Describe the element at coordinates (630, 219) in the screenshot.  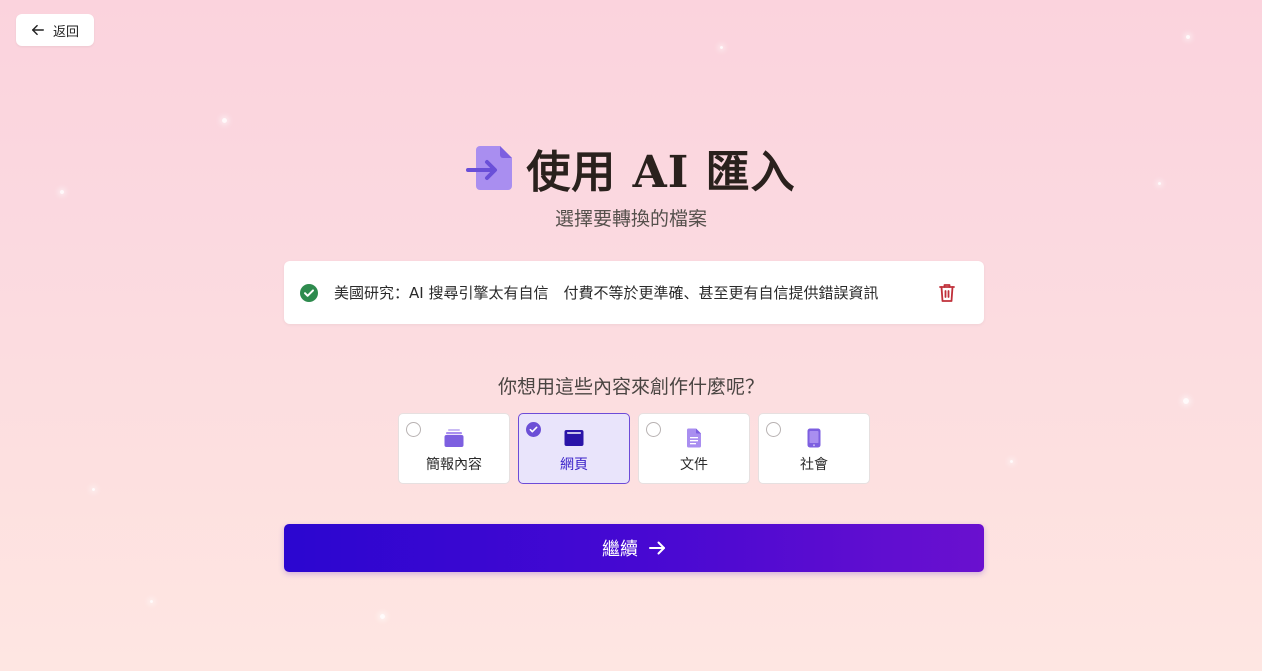
I see `page-subtitle: 選擇要轉換的檔案` at that location.